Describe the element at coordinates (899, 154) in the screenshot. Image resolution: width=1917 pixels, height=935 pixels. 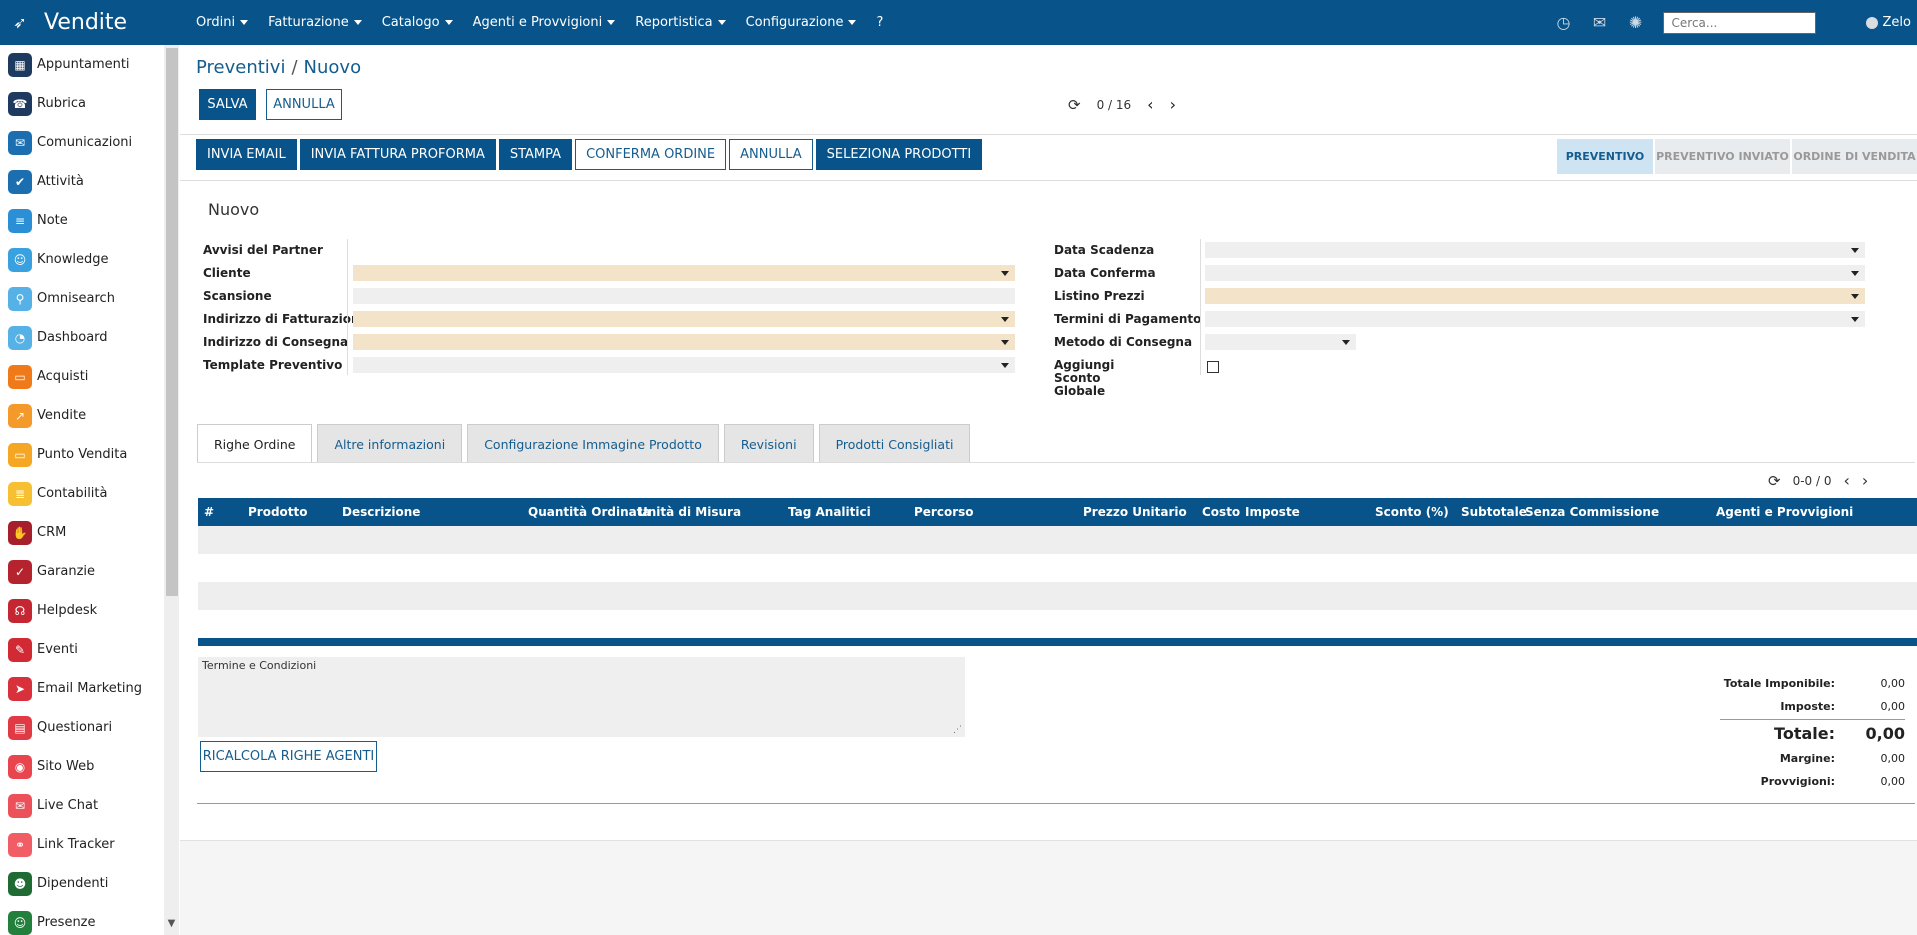
I see `action-button-5: SELEZIONA PRODOTTI` at that location.